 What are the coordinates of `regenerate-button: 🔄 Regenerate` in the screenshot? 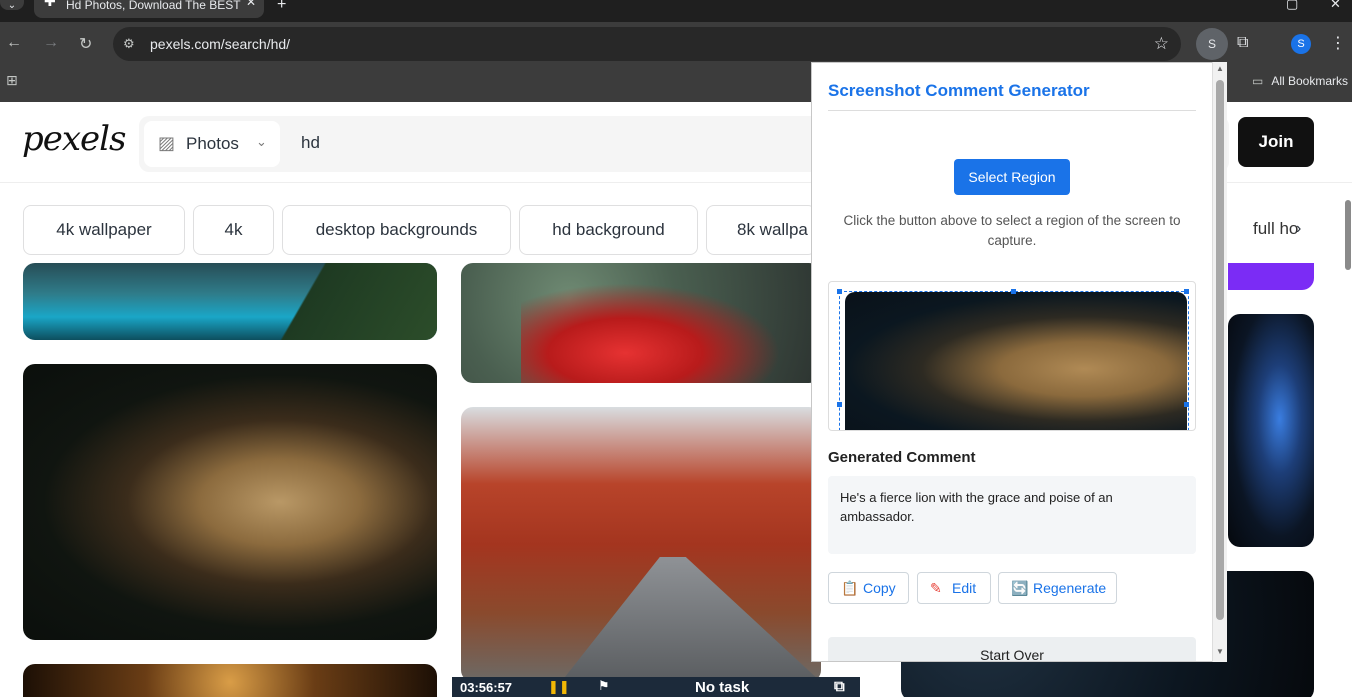 It's located at (1057, 588).